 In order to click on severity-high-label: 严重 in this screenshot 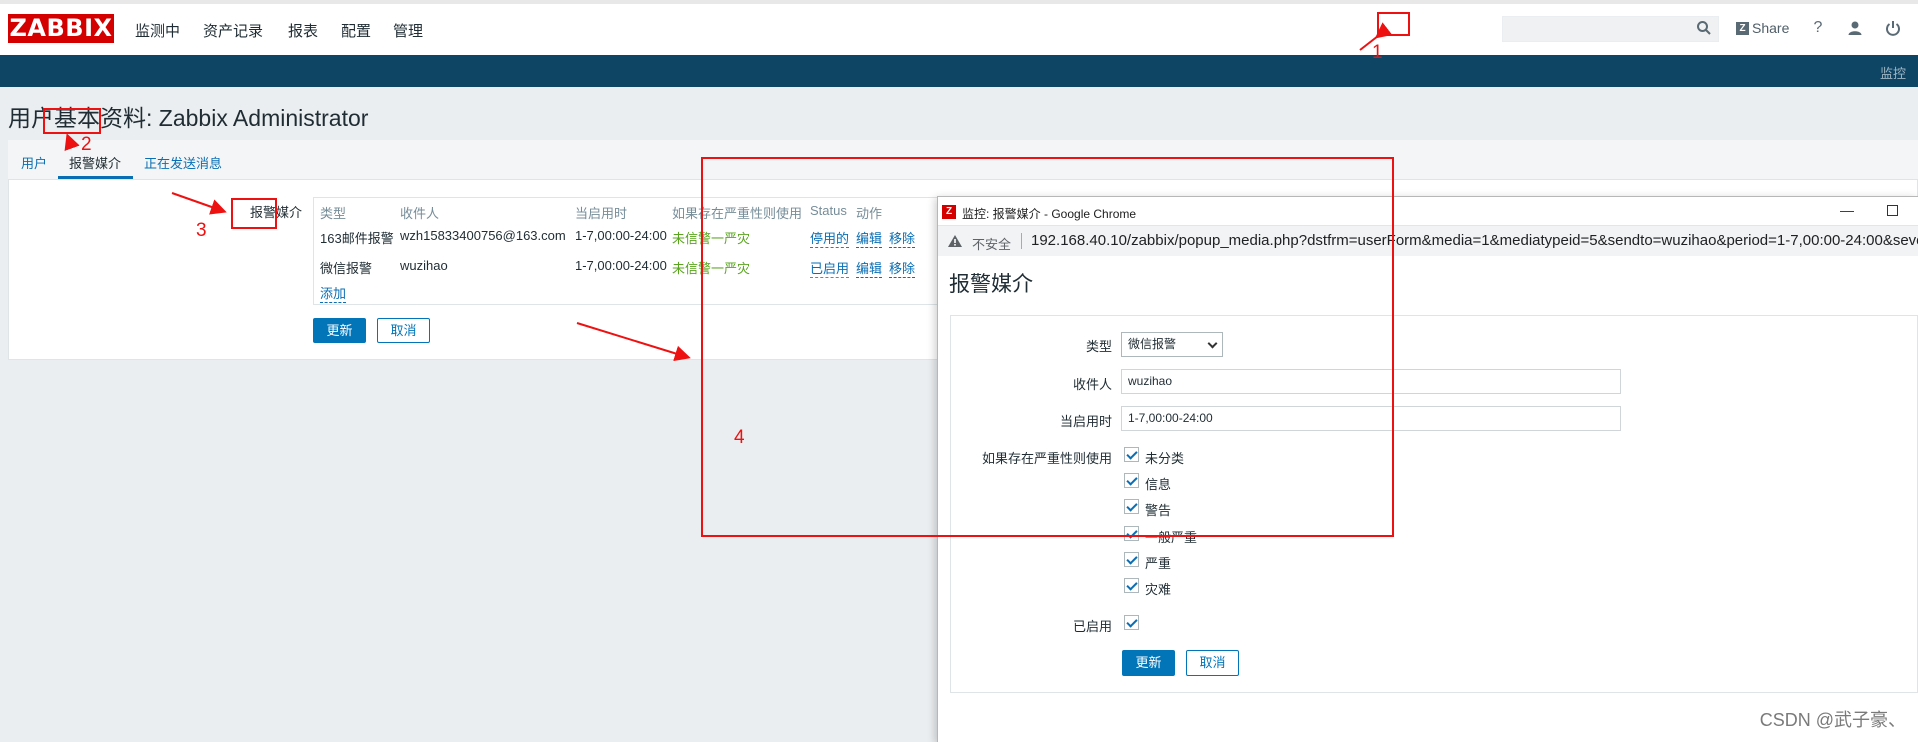, I will do `click(1158, 563)`.